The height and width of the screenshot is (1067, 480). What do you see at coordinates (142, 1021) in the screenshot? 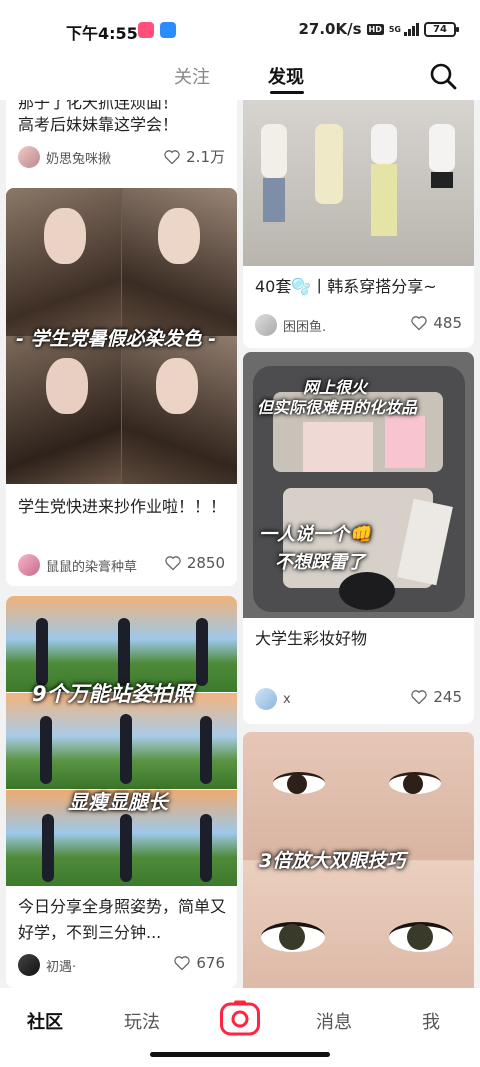
I see `nav-play: 玩法` at bounding box center [142, 1021].